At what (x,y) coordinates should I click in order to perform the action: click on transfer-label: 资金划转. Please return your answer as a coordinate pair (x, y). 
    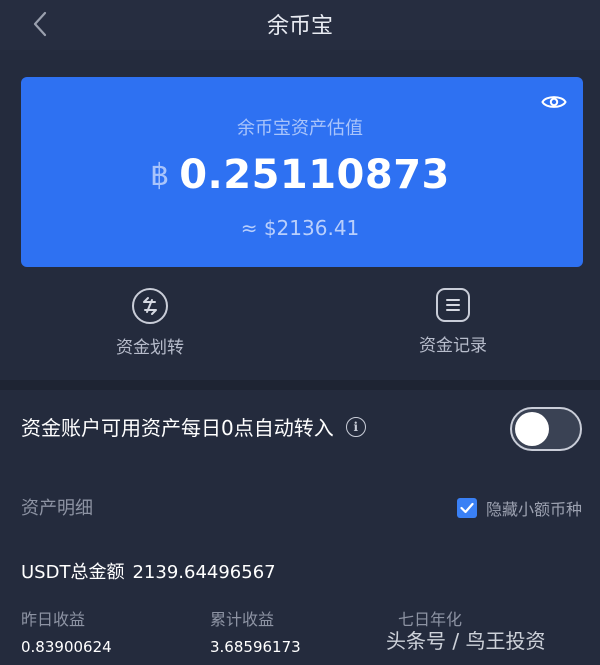
    Looking at the image, I should click on (150, 348).